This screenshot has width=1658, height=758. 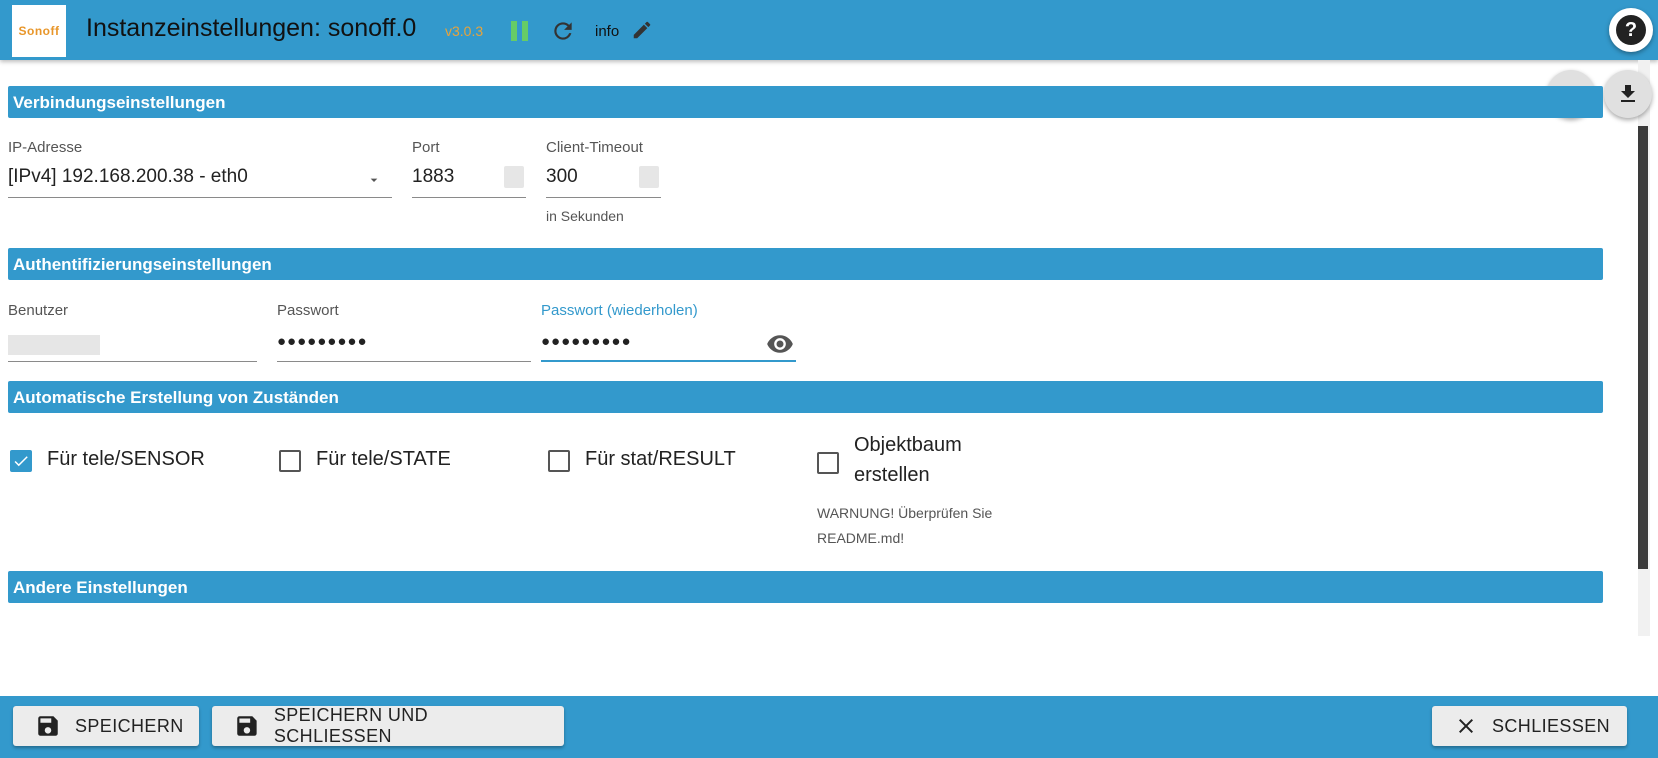 I want to click on checkbox-tele-sensor: Für tele/SENSOR, so click(x=110, y=461).